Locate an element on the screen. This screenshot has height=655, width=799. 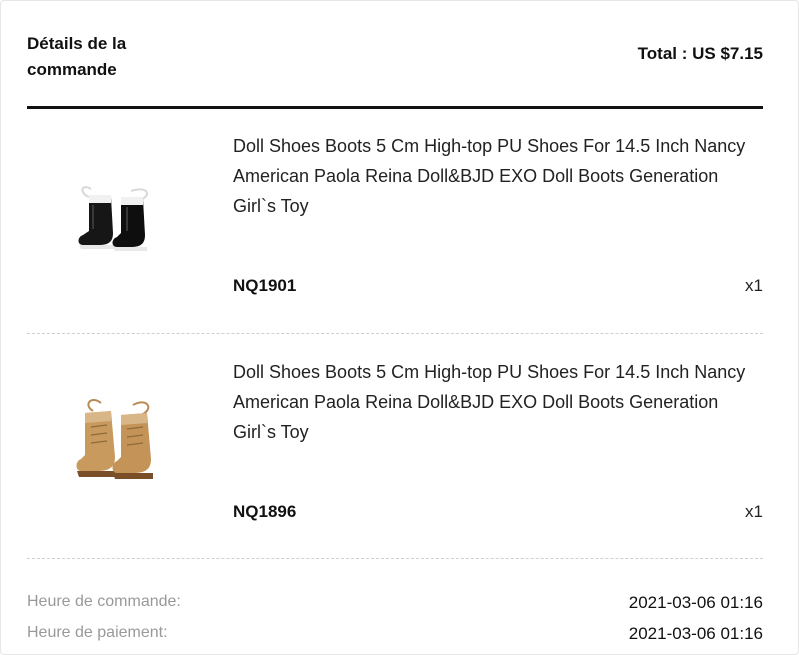
order-time-label: Heure de commande: is located at coordinates (104, 601).